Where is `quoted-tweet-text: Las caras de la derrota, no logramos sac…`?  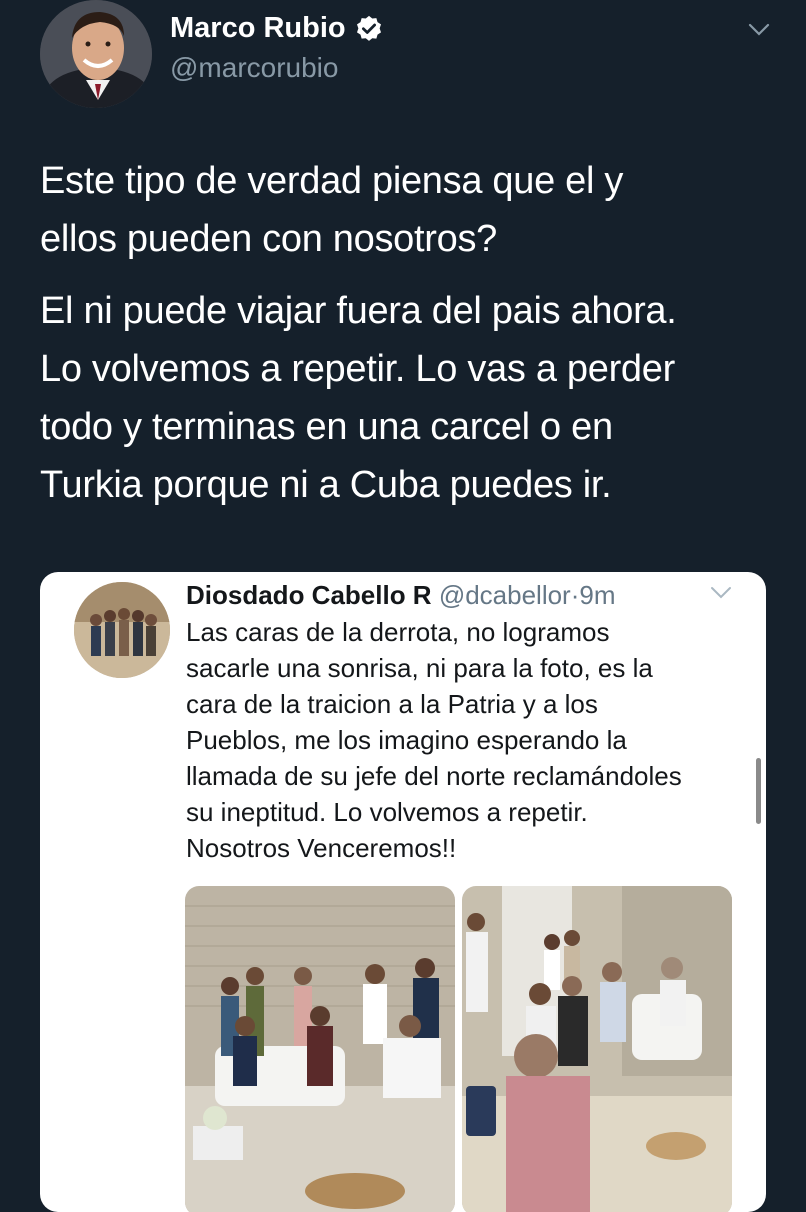
quoted-tweet-text: Las caras de la derrota, no logramos sac… is located at coordinates (434, 740).